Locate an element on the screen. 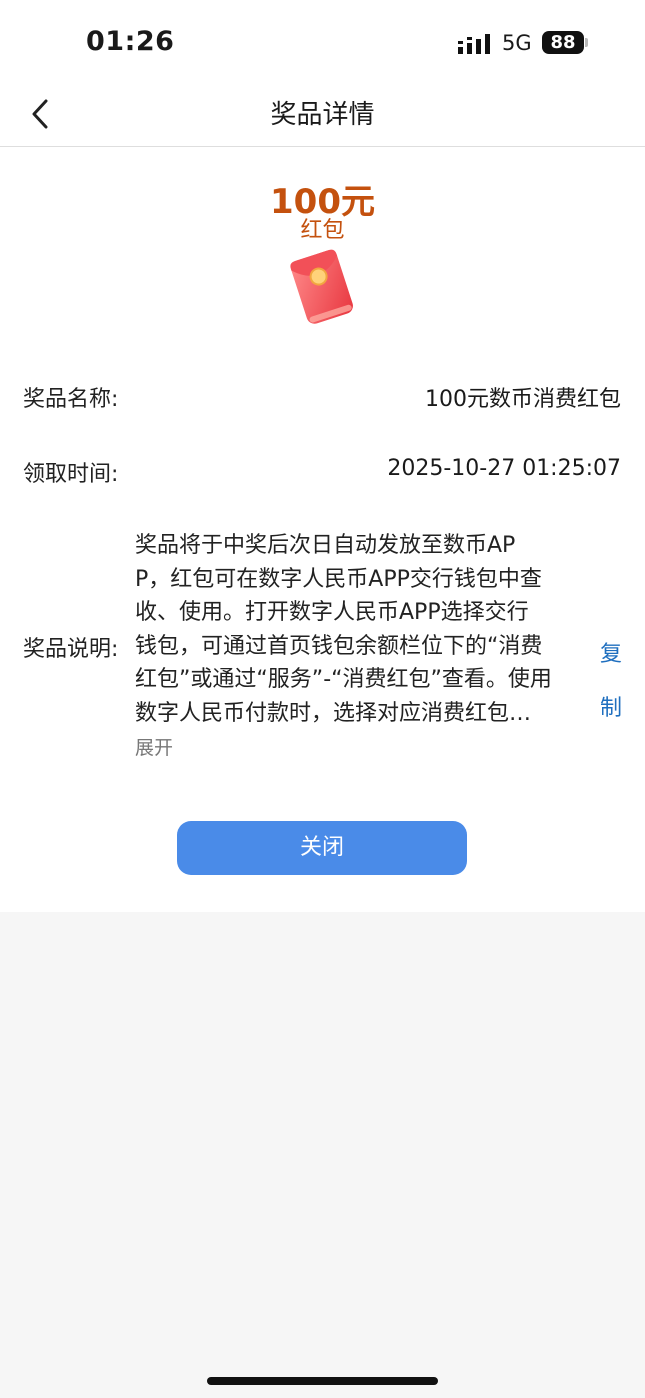 The image size is (645, 1398). page-title: 奖品详情 is located at coordinates (322, 115).